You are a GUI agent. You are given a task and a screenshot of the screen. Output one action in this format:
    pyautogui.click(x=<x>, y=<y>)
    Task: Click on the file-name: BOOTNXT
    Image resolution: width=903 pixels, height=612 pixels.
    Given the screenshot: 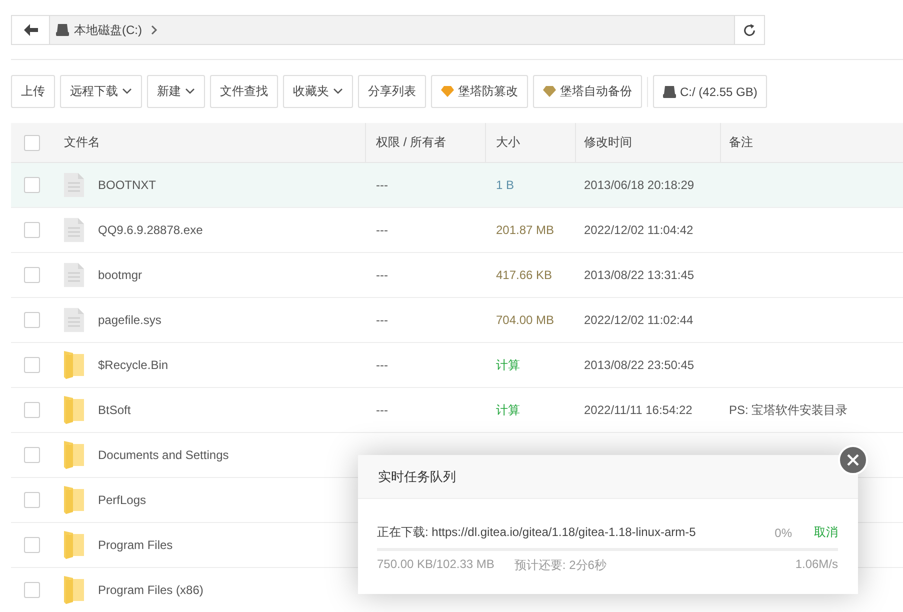 What is the action you would take?
    pyautogui.click(x=127, y=185)
    